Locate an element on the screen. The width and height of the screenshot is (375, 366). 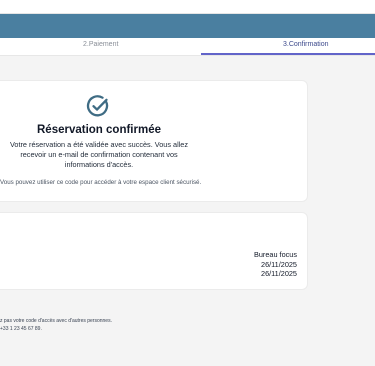
banner is located at coordinates (187, 26).